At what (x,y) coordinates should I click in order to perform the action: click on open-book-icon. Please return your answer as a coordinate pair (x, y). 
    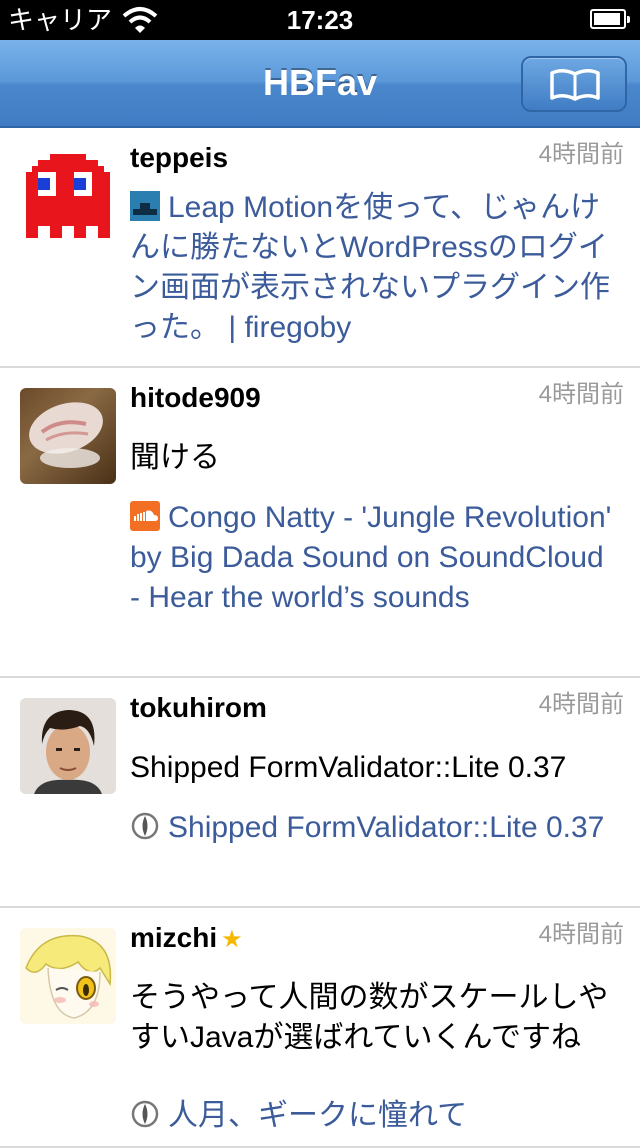
    Looking at the image, I should click on (575, 85).